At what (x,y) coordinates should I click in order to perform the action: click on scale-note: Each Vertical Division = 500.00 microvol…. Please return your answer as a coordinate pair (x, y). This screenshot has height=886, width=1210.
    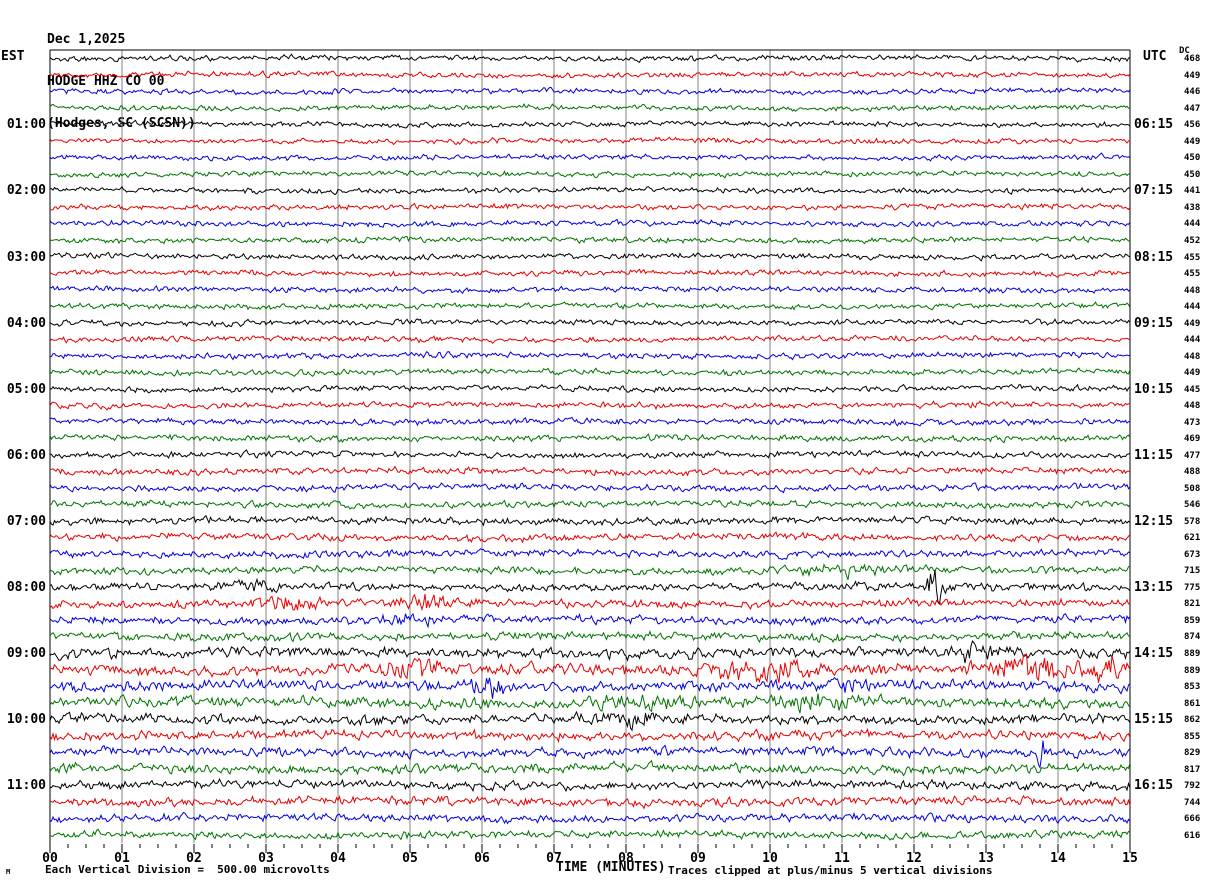
    Looking at the image, I should click on (187, 869).